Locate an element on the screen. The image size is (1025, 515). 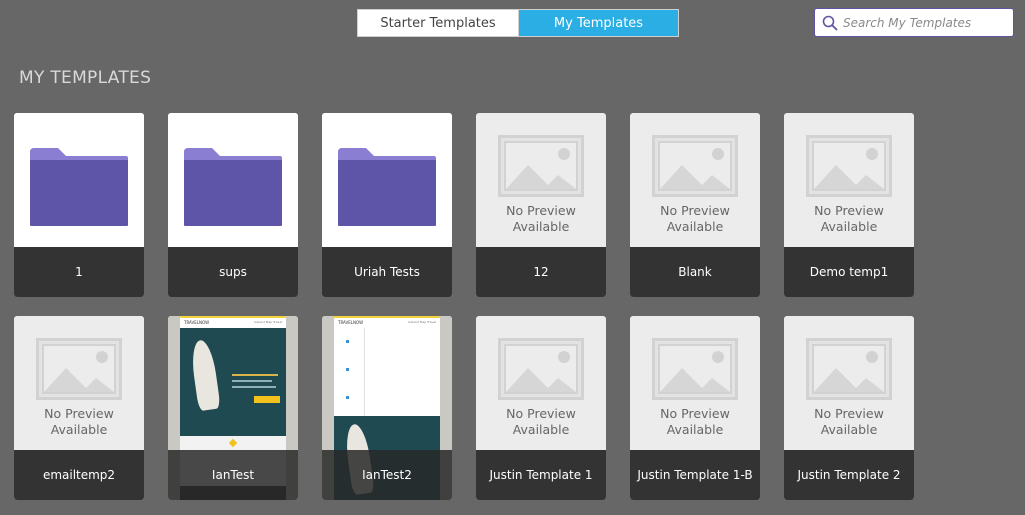
folder-card: Uriah Tests is located at coordinates (387, 205).